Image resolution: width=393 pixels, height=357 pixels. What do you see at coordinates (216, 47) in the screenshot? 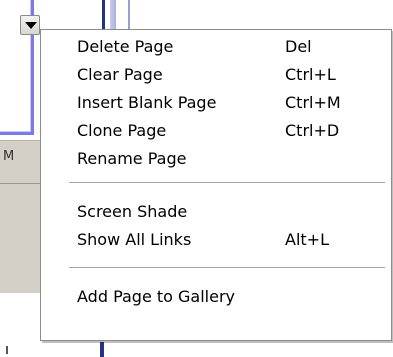
I see `menu-item-delete-page: Delete Page Del` at bounding box center [216, 47].